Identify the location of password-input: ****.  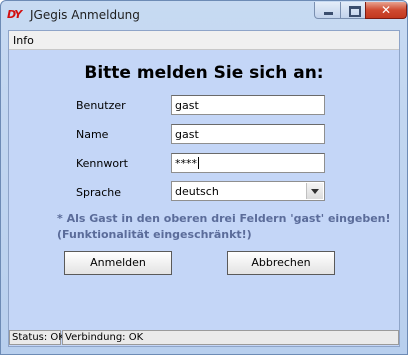
(248, 163).